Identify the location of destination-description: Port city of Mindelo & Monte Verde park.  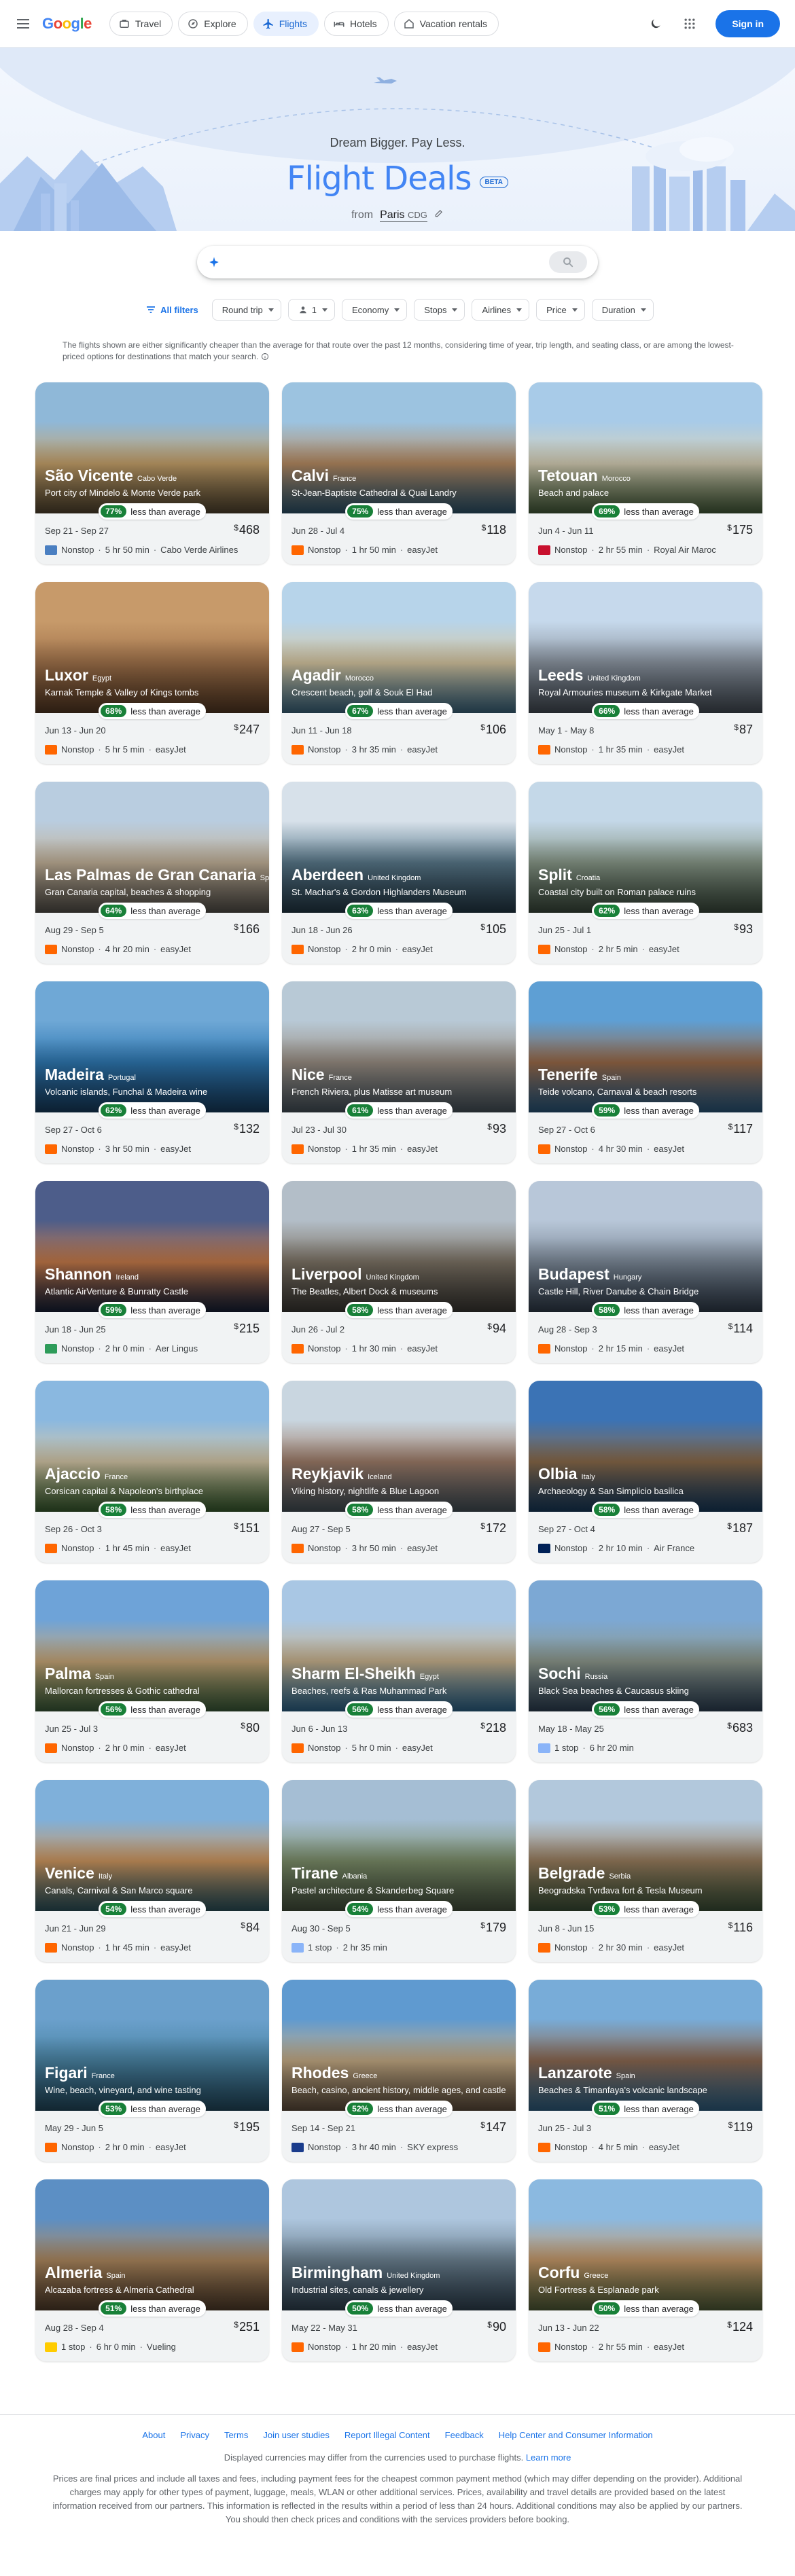
(123, 493).